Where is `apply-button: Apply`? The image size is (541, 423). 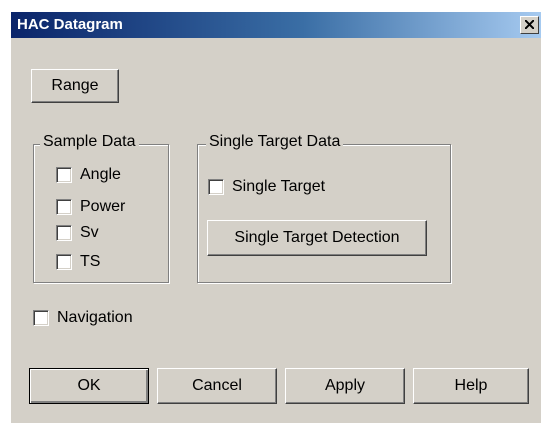 apply-button: Apply is located at coordinates (345, 386).